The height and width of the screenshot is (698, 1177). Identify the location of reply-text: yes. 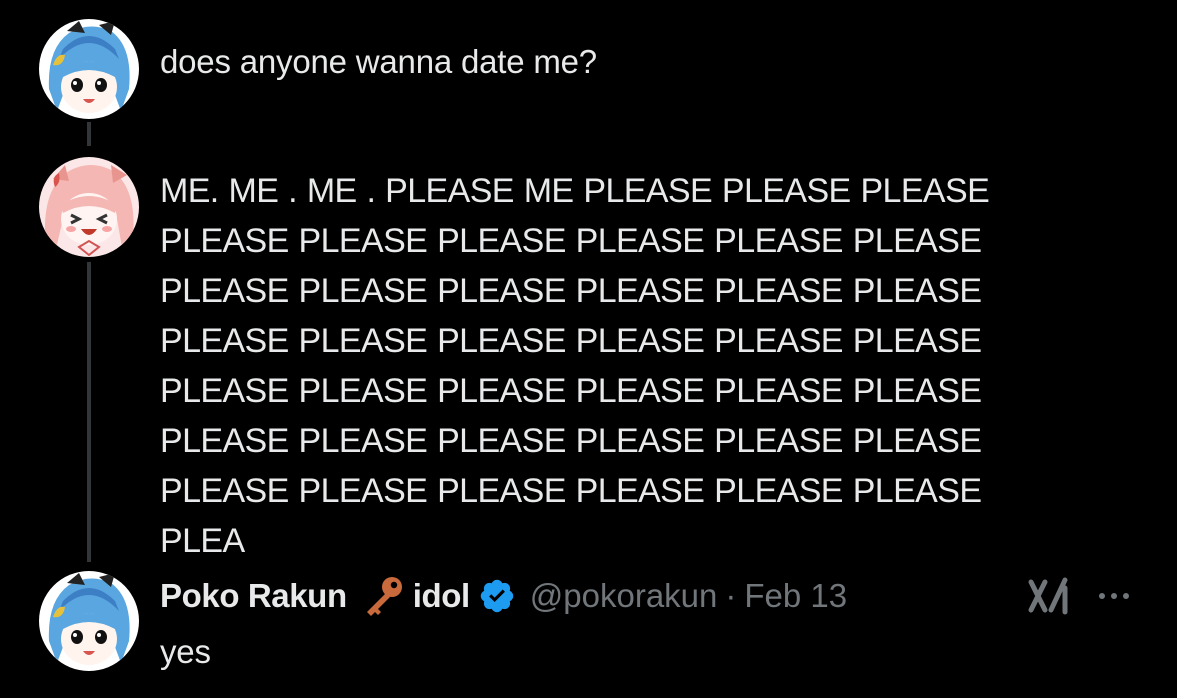
(185, 651).